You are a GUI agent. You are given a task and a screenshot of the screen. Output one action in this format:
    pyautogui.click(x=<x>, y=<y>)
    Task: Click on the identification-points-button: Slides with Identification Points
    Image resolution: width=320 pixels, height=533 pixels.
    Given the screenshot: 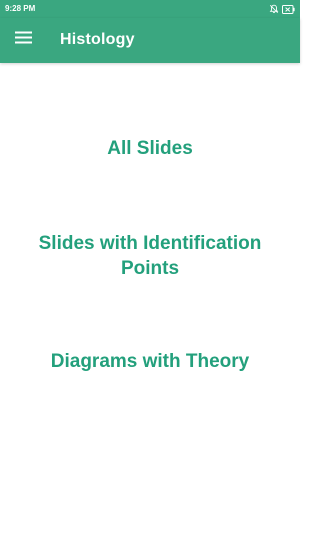 What is the action you would take?
    pyautogui.click(x=150, y=256)
    